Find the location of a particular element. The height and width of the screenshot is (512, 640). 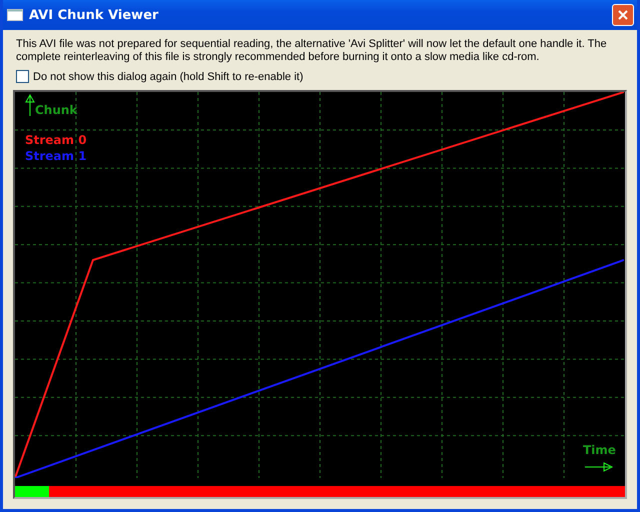

checkbox is located at coordinates (22, 76).